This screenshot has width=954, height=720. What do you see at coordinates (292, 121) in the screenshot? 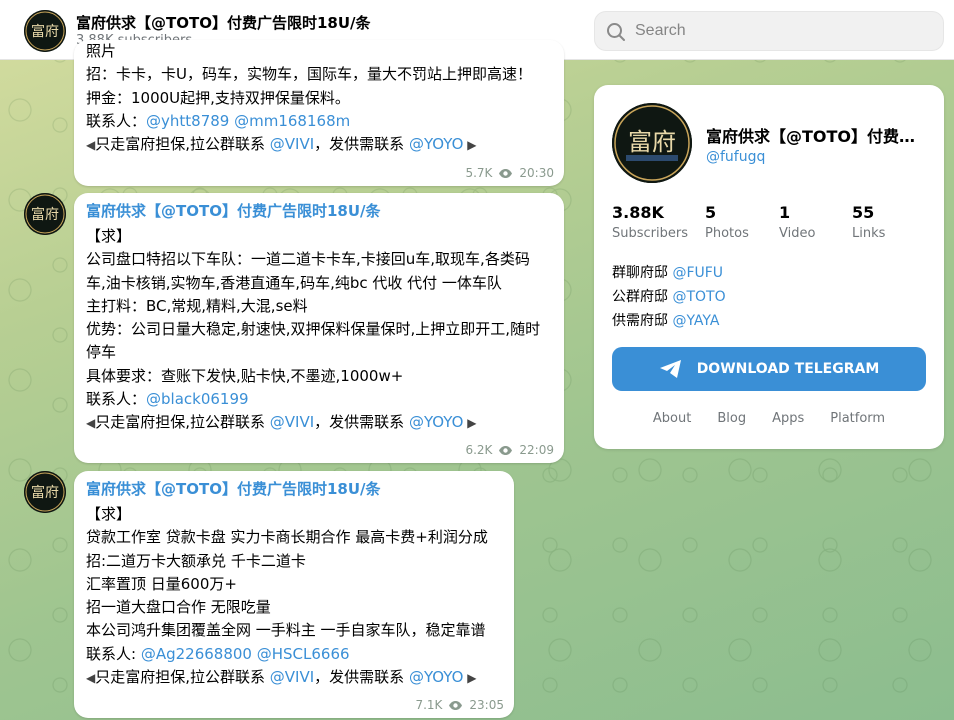
I see `mention-link: @mm168168m` at bounding box center [292, 121].